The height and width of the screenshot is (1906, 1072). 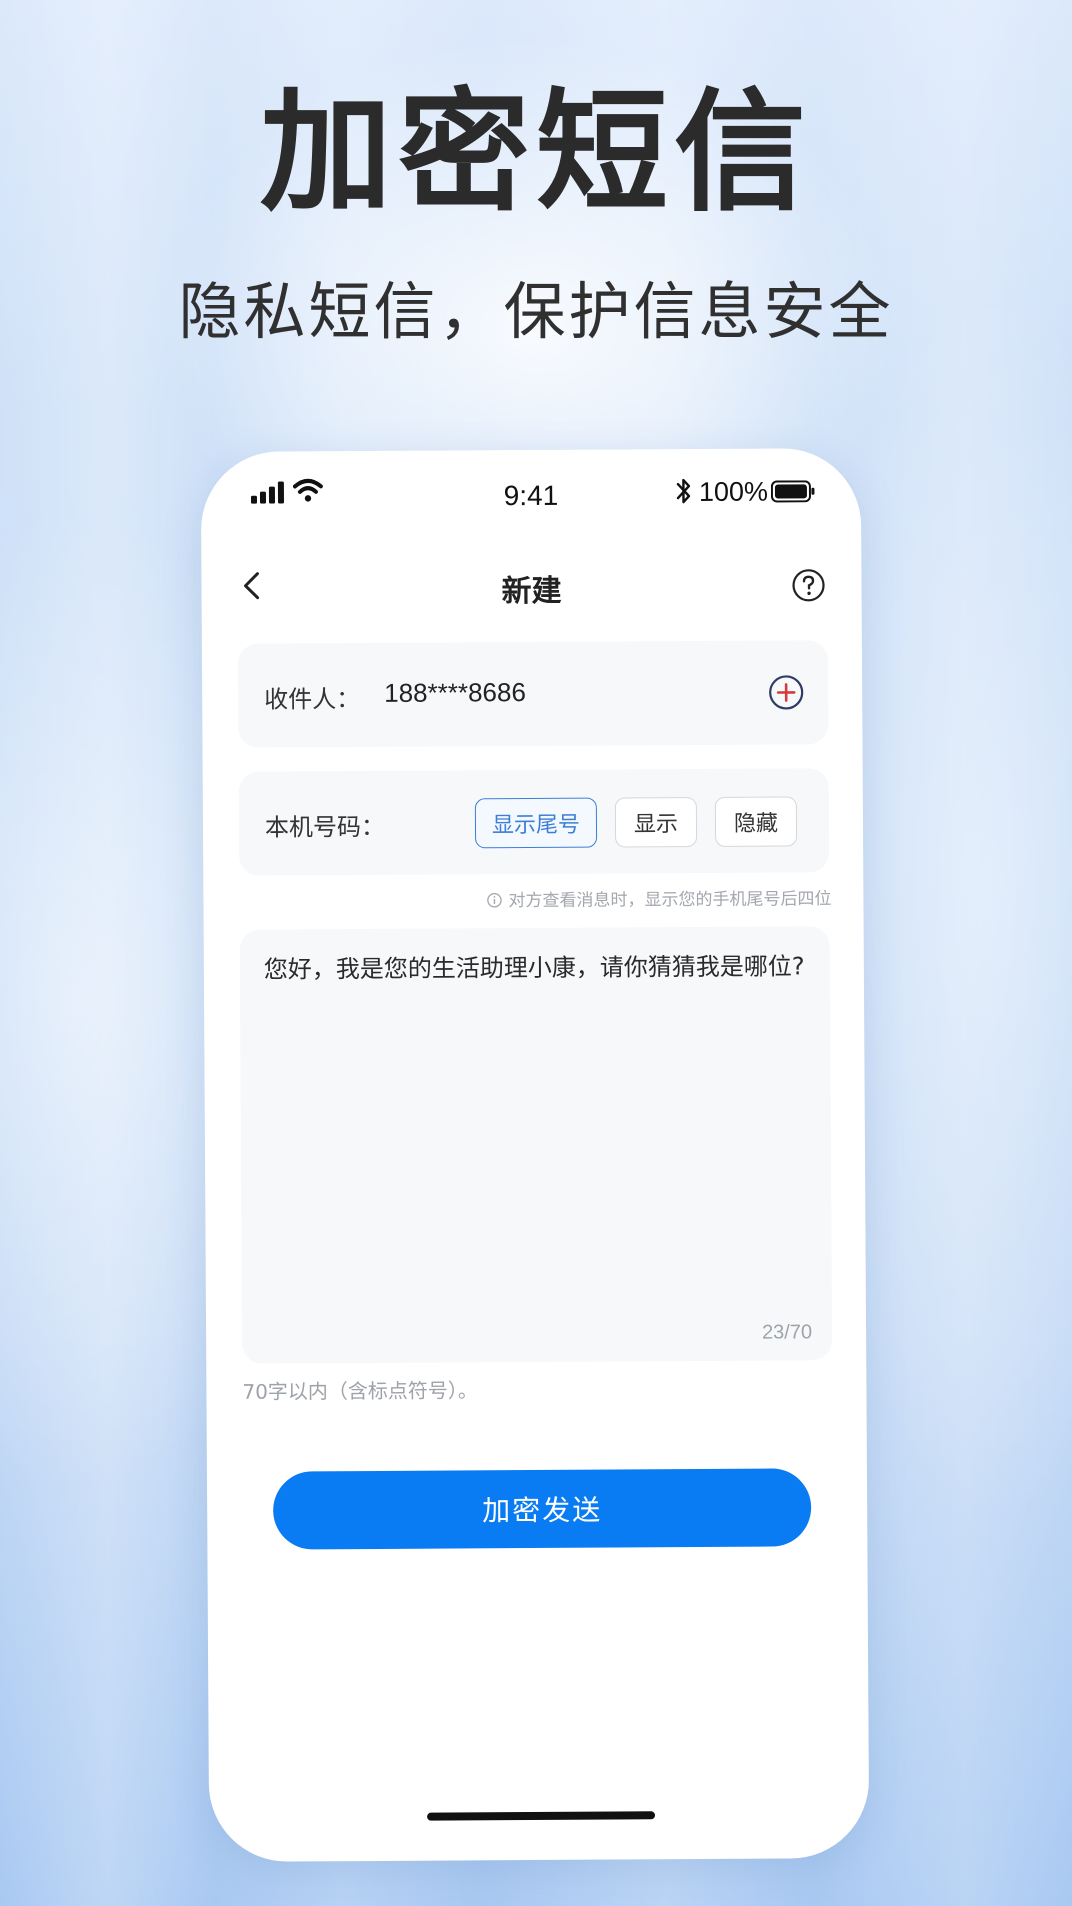 I want to click on option-show-tail-button: 显示尾号, so click(x=536, y=823).